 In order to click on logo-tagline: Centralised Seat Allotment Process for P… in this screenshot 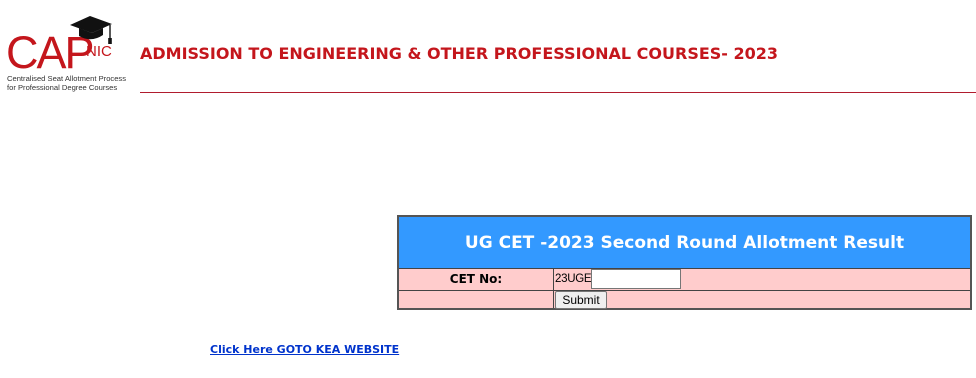, I will do `click(66, 83)`.